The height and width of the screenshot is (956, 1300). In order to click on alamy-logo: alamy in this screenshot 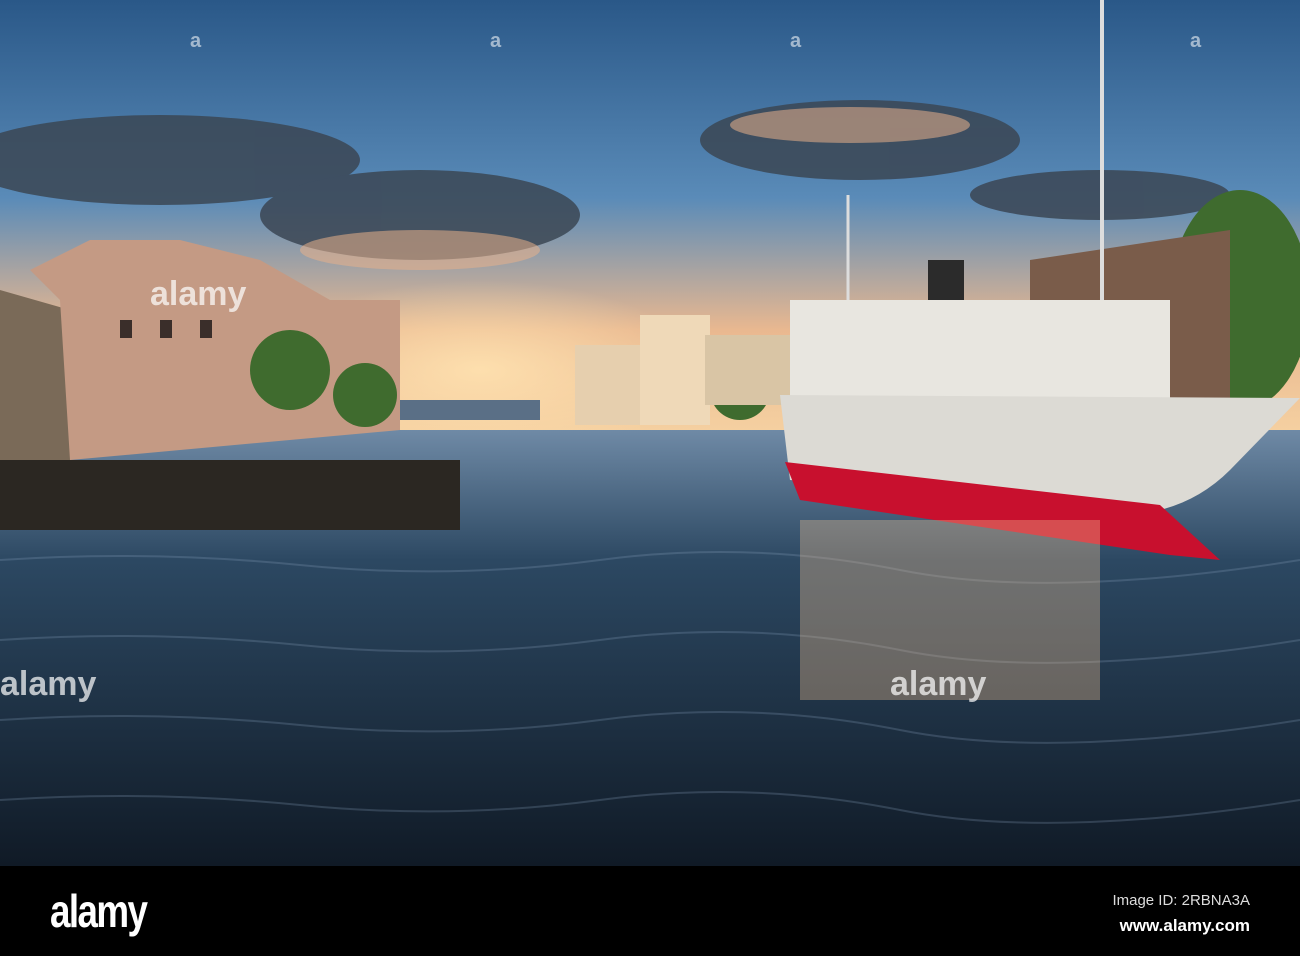, I will do `click(99, 911)`.